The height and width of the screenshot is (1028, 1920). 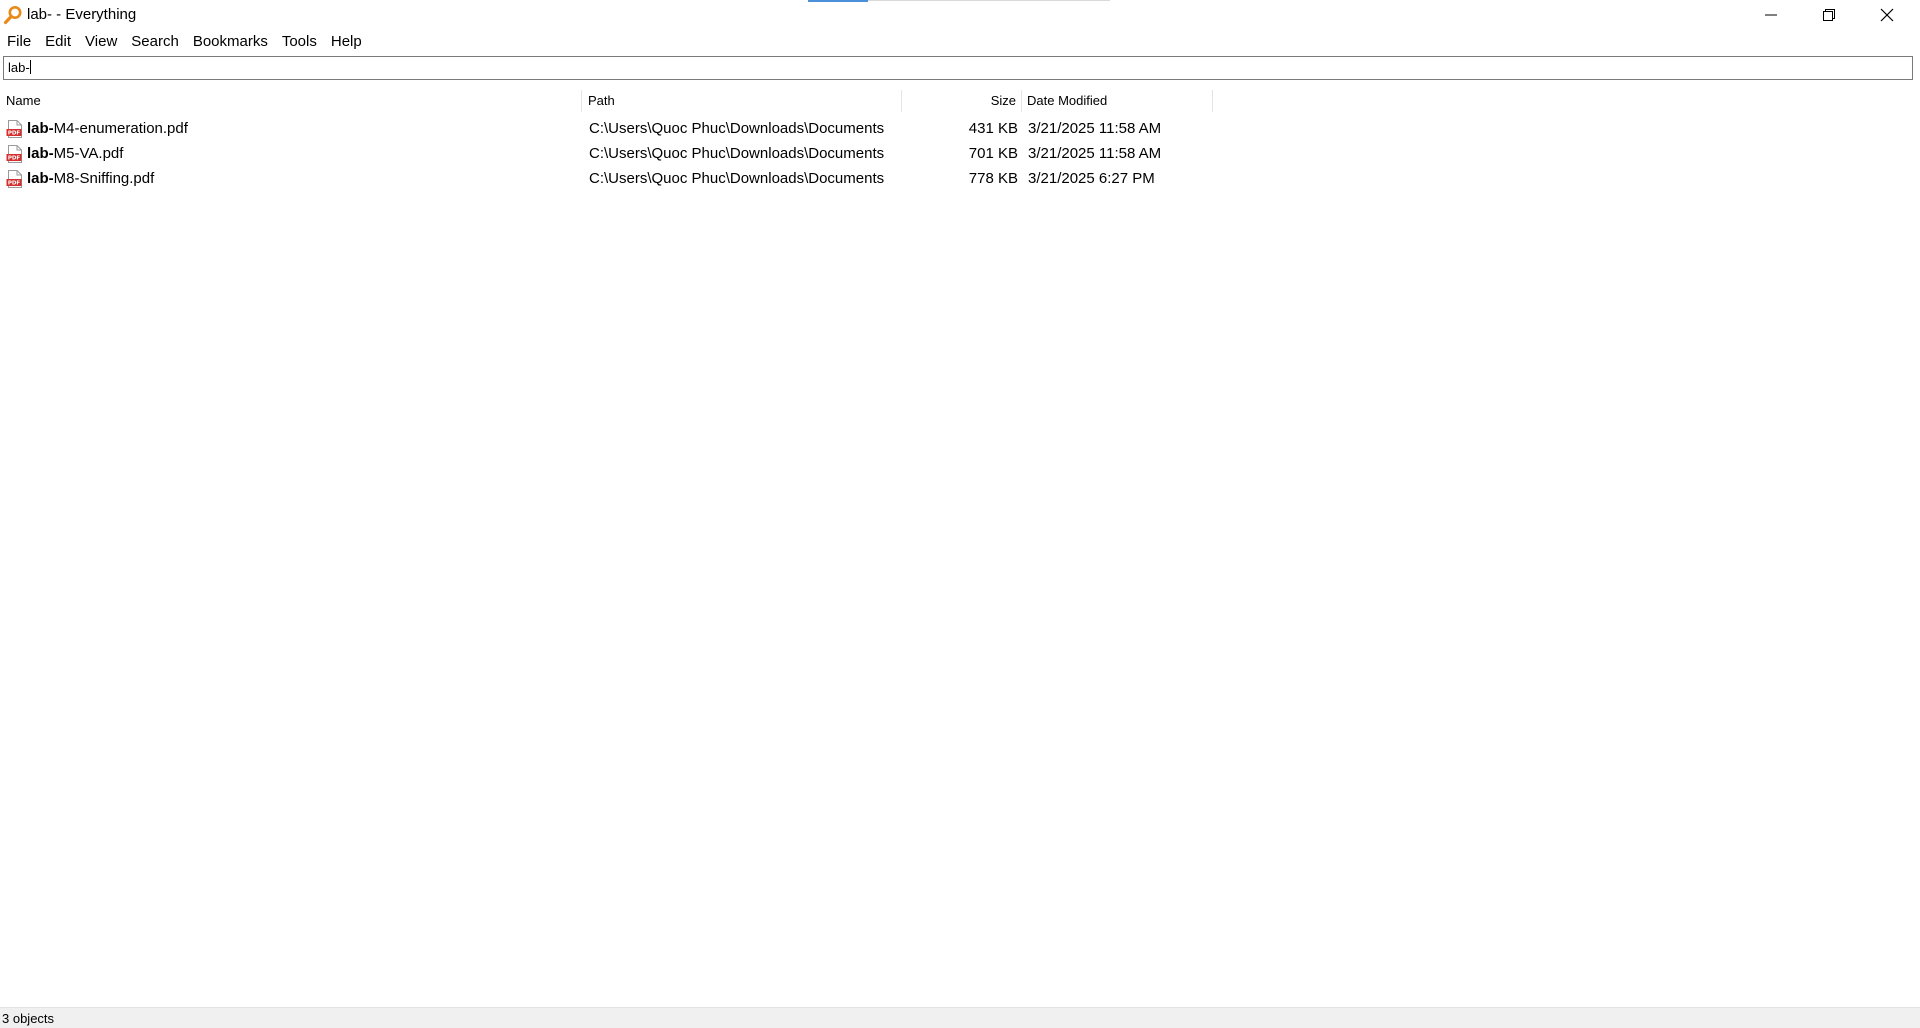 I want to click on minimize-button, so click(x=1771, y=15).